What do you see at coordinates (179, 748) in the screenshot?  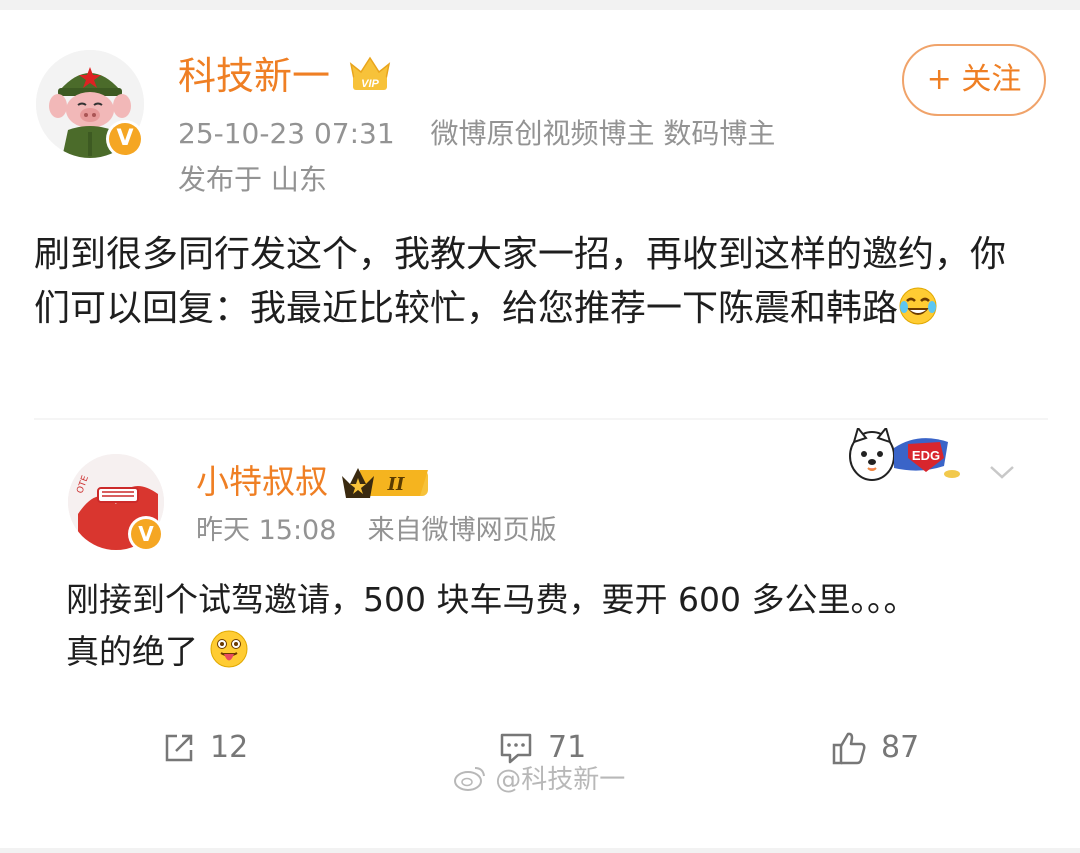 I see `share-icon` at bounding box center [179, 748].